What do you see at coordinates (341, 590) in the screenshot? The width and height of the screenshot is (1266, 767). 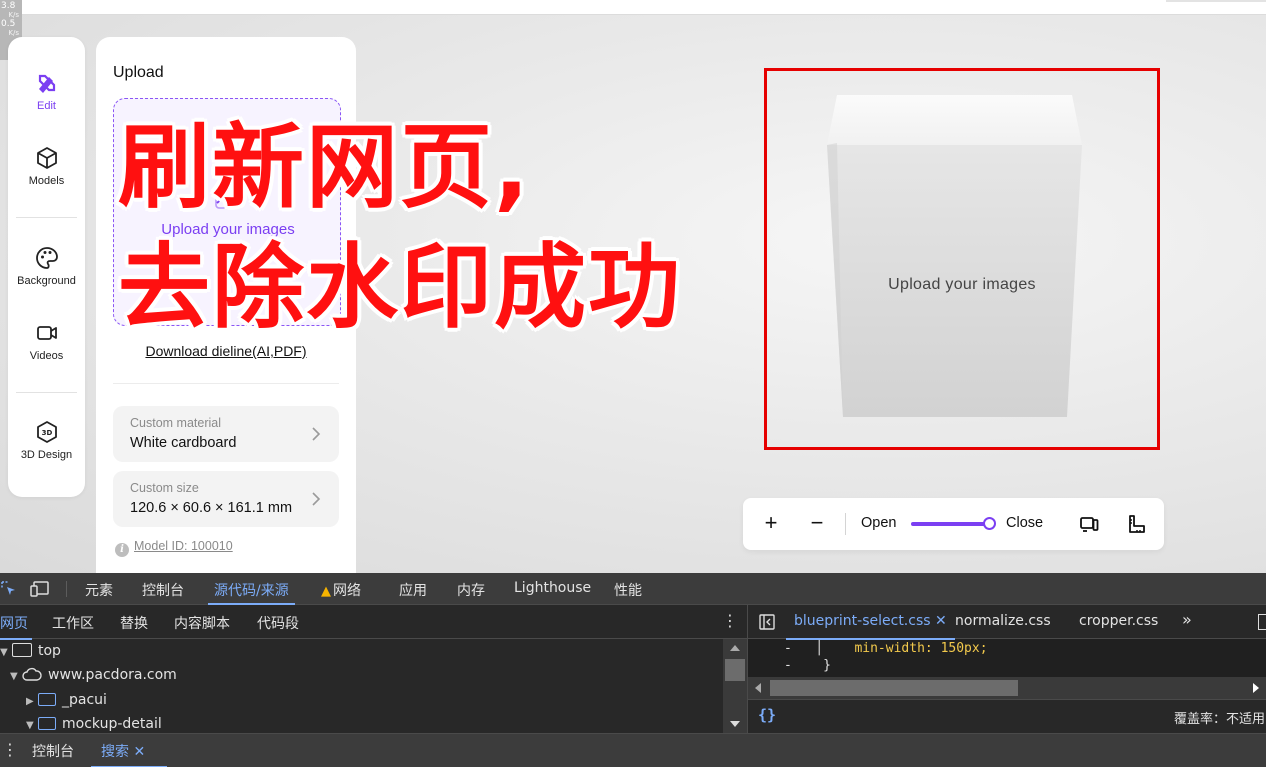 I see `tab-network: ▲ 网络` at bounding box center [341, 590].